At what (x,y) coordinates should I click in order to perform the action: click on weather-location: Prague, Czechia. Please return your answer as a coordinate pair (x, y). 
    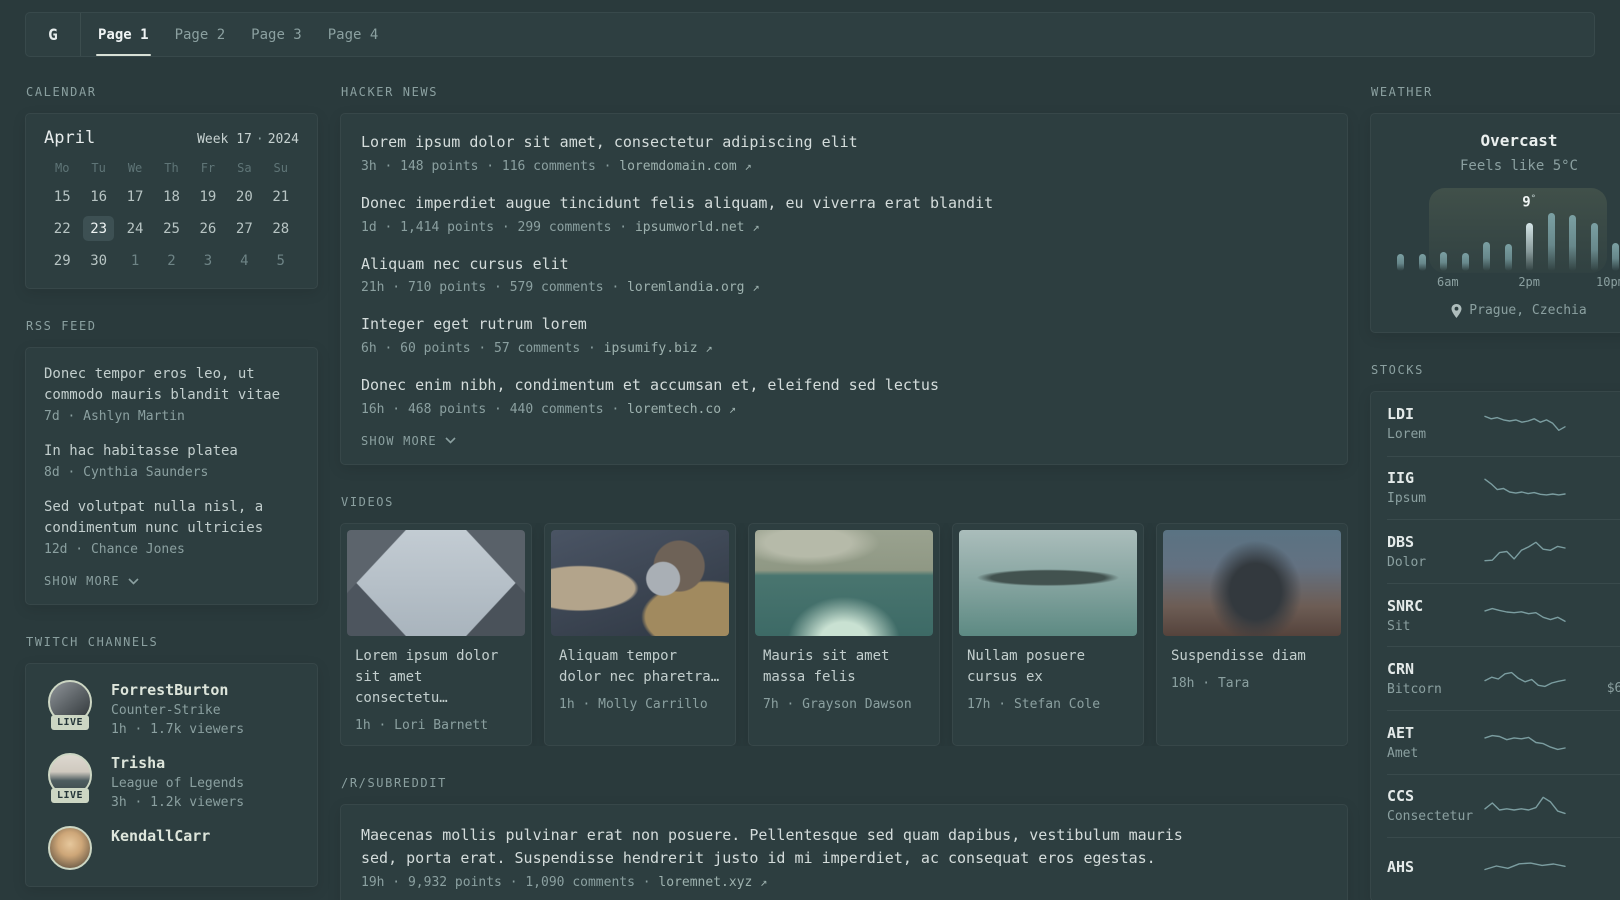
    Looking at the image, I should click on (1504, 310).